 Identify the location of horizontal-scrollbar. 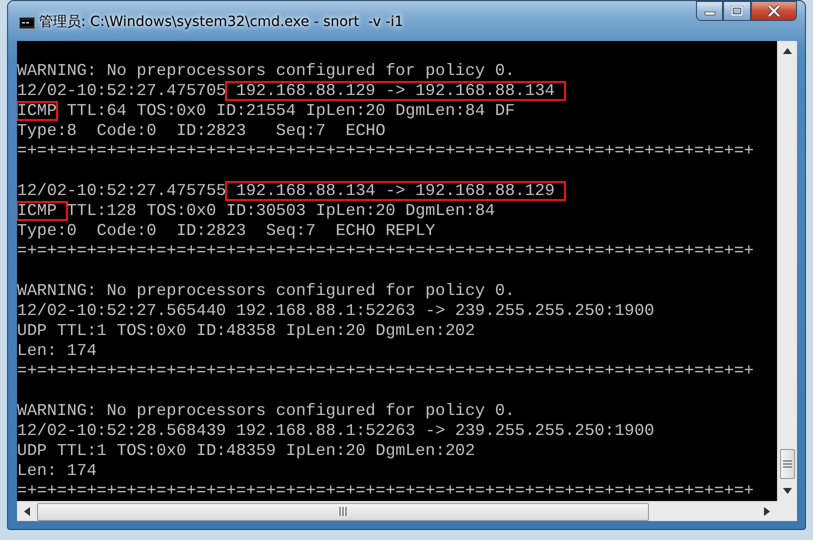
(397, 511).